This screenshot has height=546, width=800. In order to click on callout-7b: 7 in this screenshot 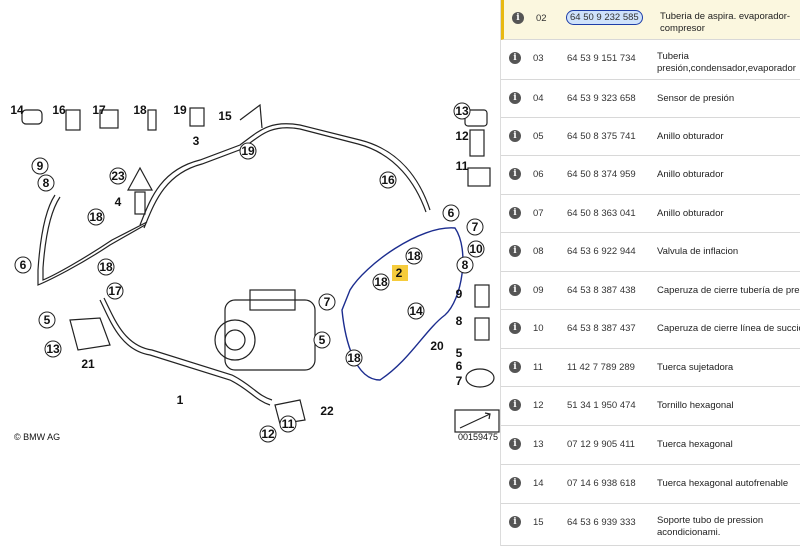, I will do `click(327, 302)`.